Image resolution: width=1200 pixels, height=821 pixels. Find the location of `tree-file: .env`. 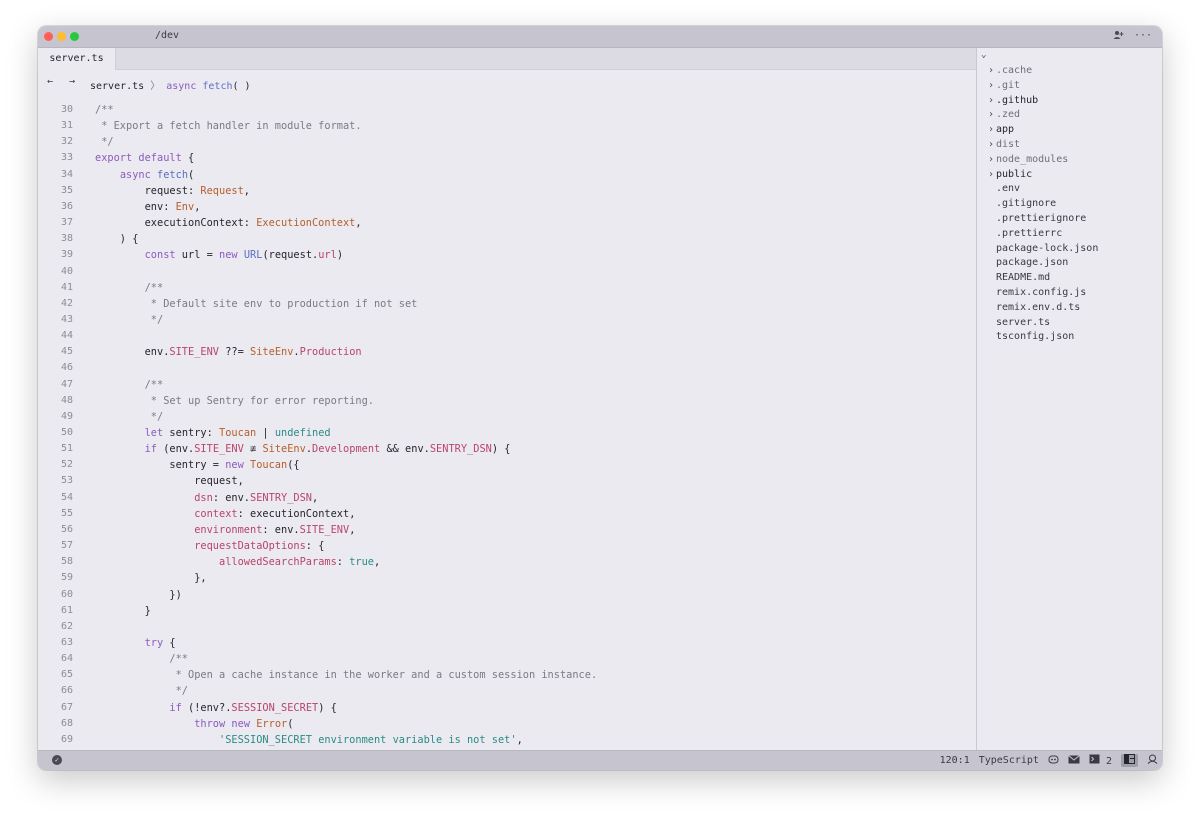

tree-file: .env is located at coordinates (1004, 188).